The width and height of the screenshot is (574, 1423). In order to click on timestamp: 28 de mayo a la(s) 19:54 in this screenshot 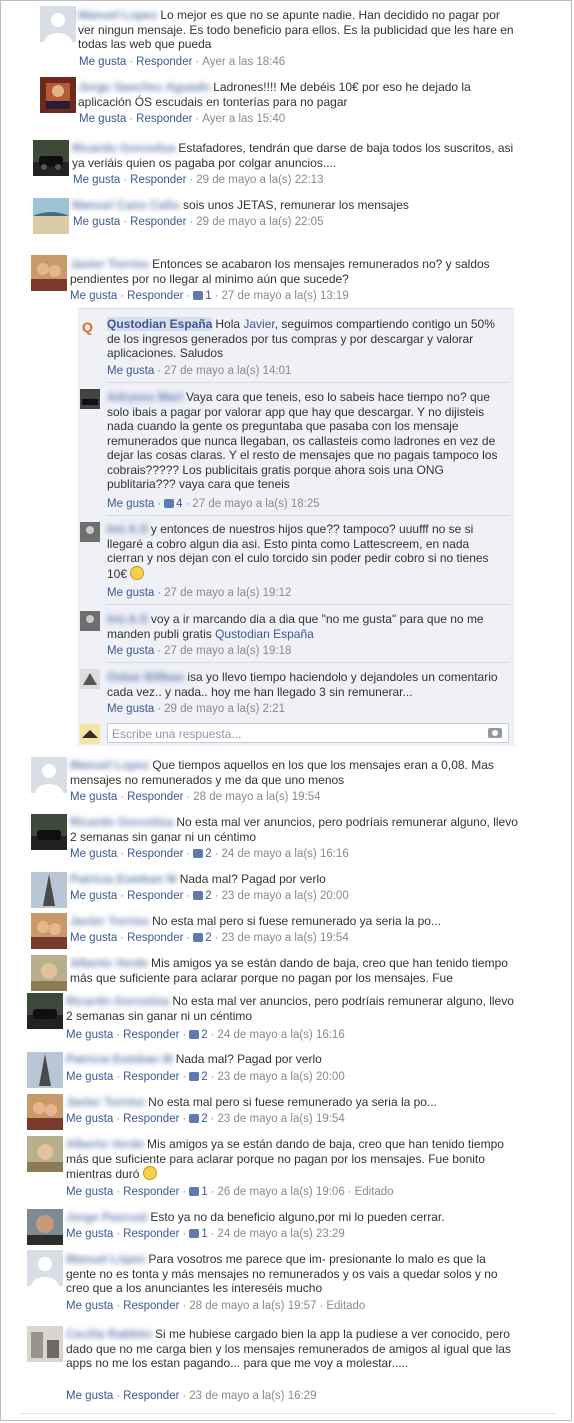, I will do `click(256, 797)`.